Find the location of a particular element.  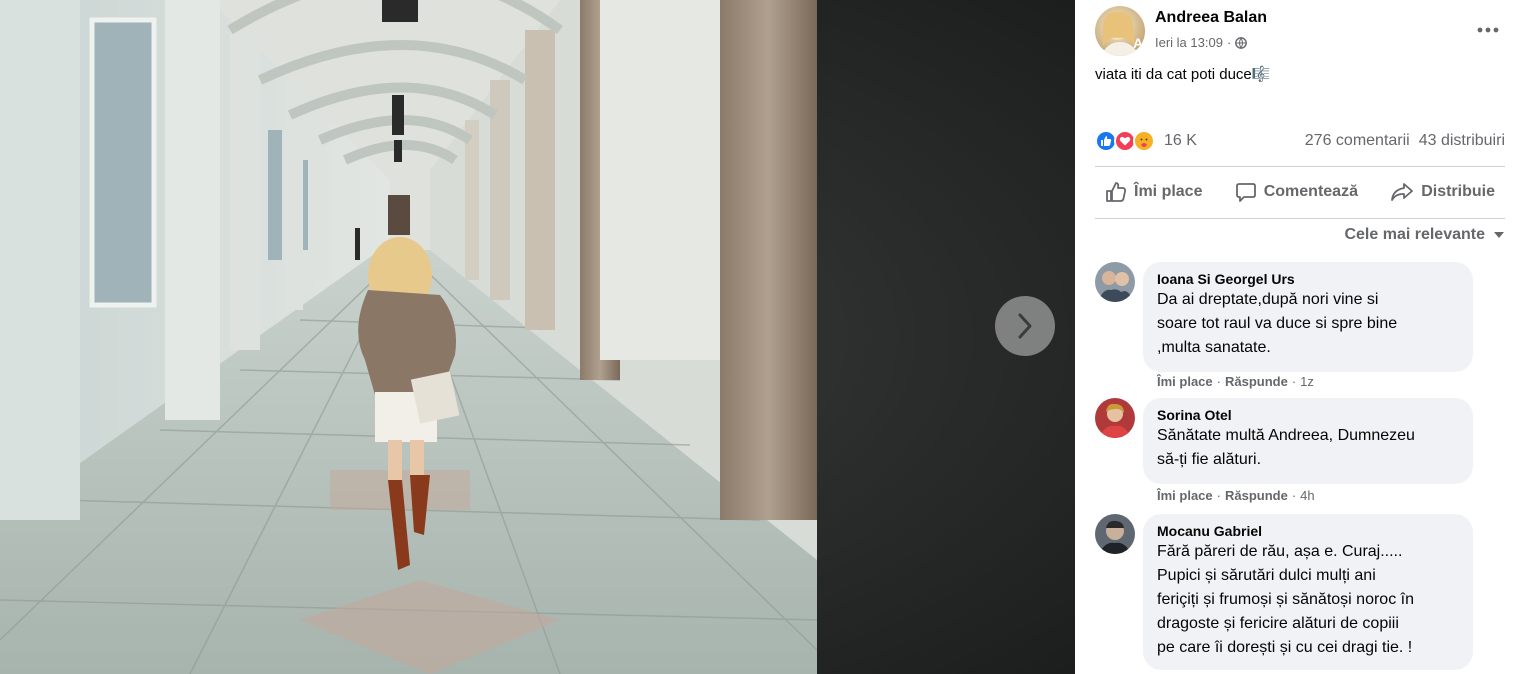

post-text: viata iti da cat poti duce🎼 is located at coordinates (1182, 74).